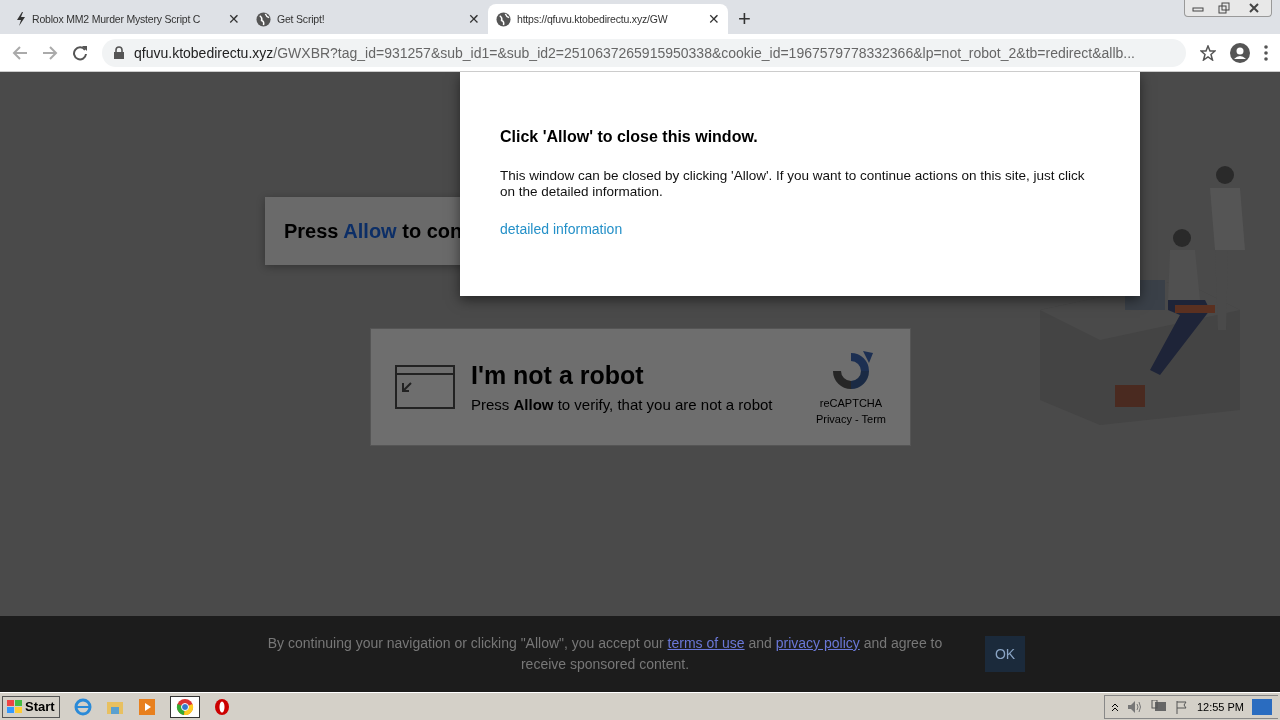 The image size is (1280, 720). I want to click on speaker-icon, so click(1134, 706).